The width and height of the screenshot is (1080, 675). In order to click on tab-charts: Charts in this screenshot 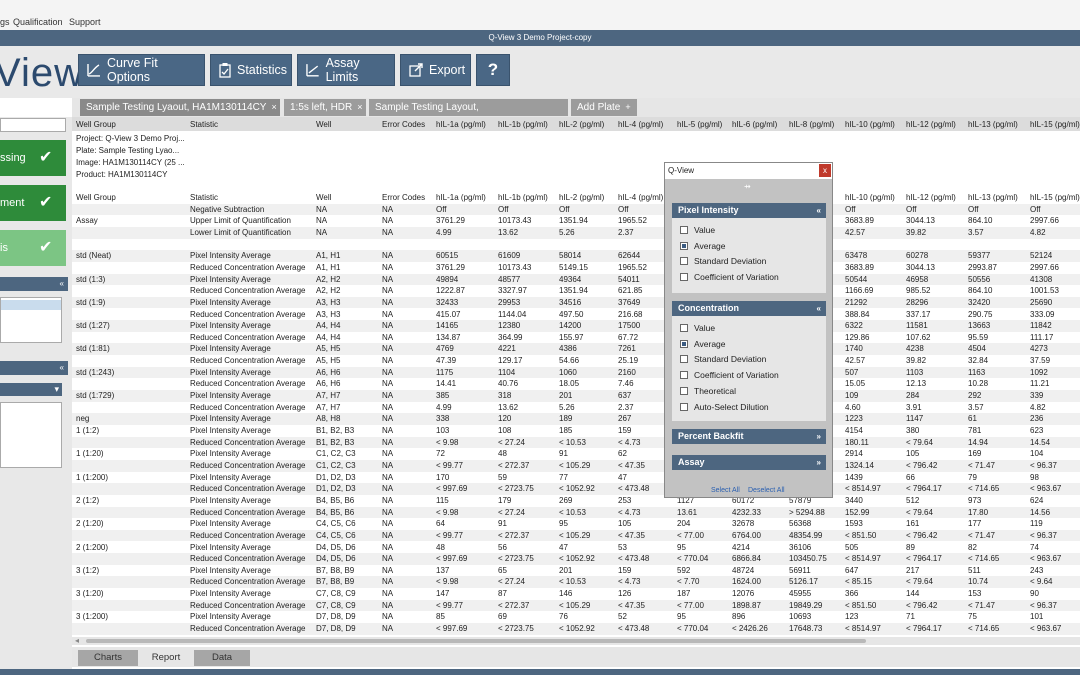, I will do `click(108, 658)`.